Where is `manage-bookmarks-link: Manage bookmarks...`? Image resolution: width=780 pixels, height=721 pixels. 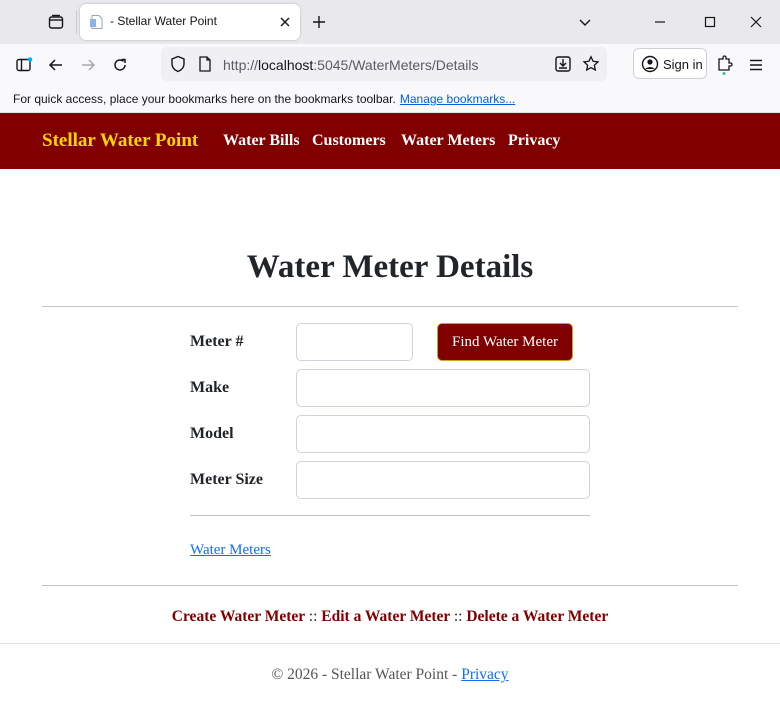
manage-bookmarks-link: Manage bookmarks... is located at coordinates (457, 99).